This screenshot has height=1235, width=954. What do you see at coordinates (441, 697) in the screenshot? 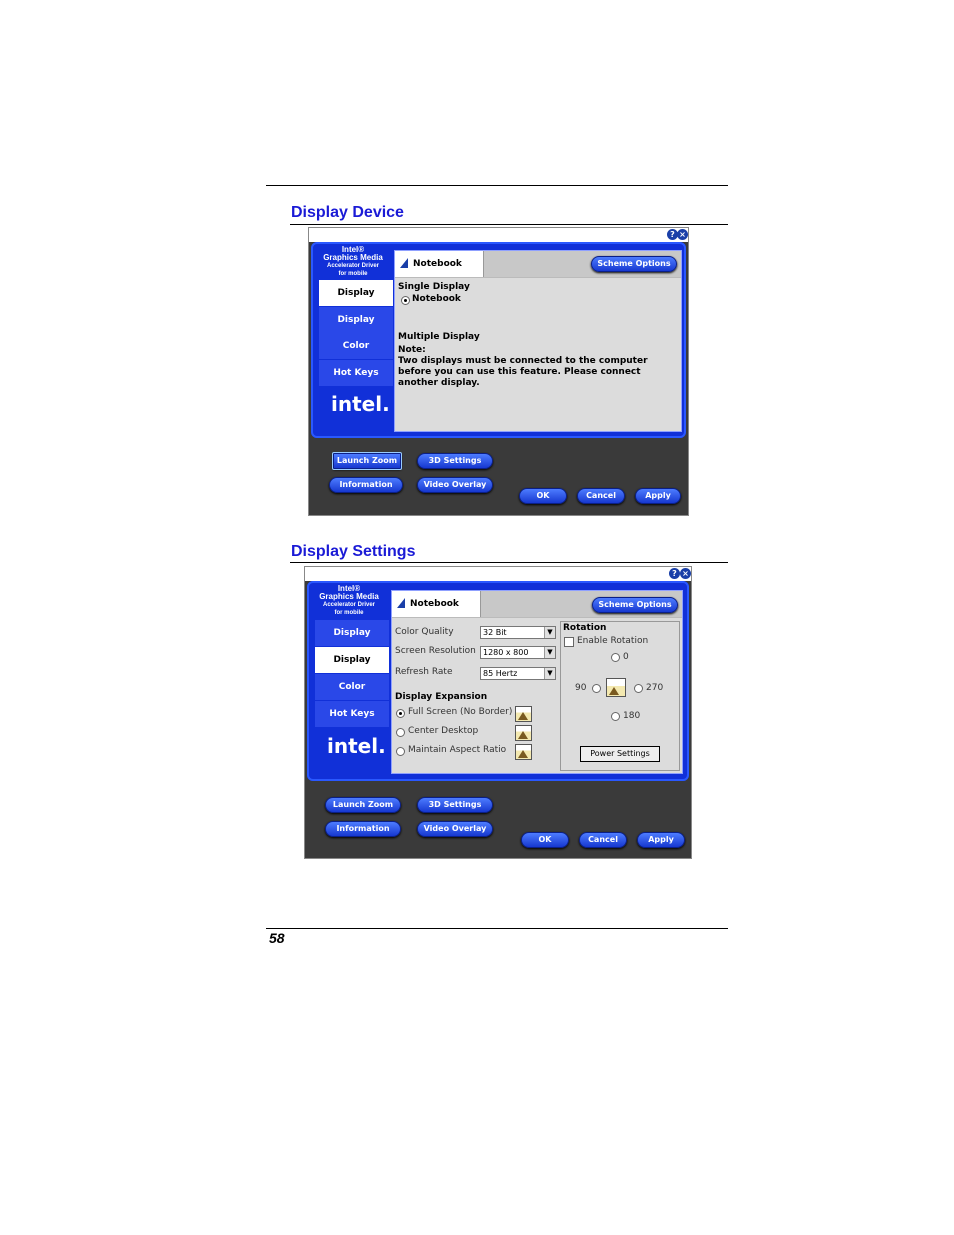
I see `display-expansion-label: Display Expansion` at bounding box center [441, 697].